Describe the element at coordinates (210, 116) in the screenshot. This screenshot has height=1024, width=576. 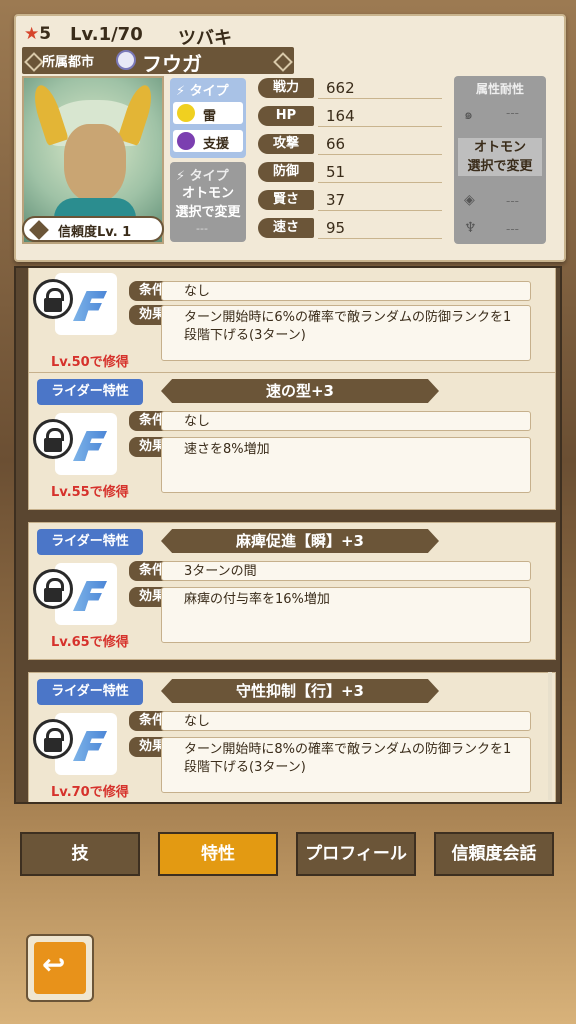
I see `type-label: 雷` at that location.